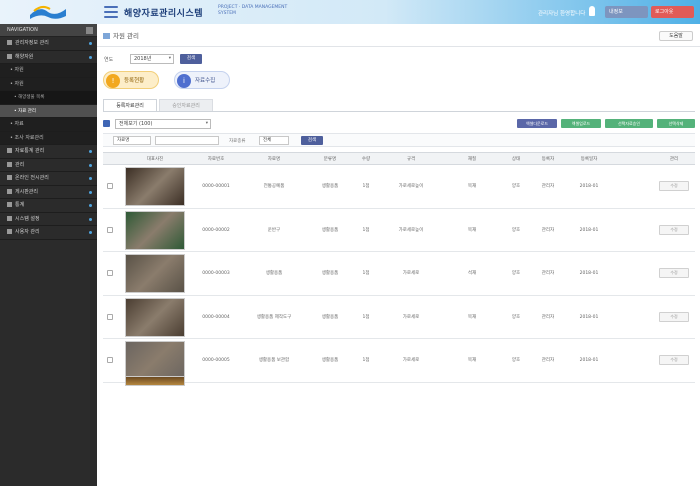  Describe the element at coordinates (17, 83) in the screenshot. I see `sidebar-item-label: • 자원` at that location.